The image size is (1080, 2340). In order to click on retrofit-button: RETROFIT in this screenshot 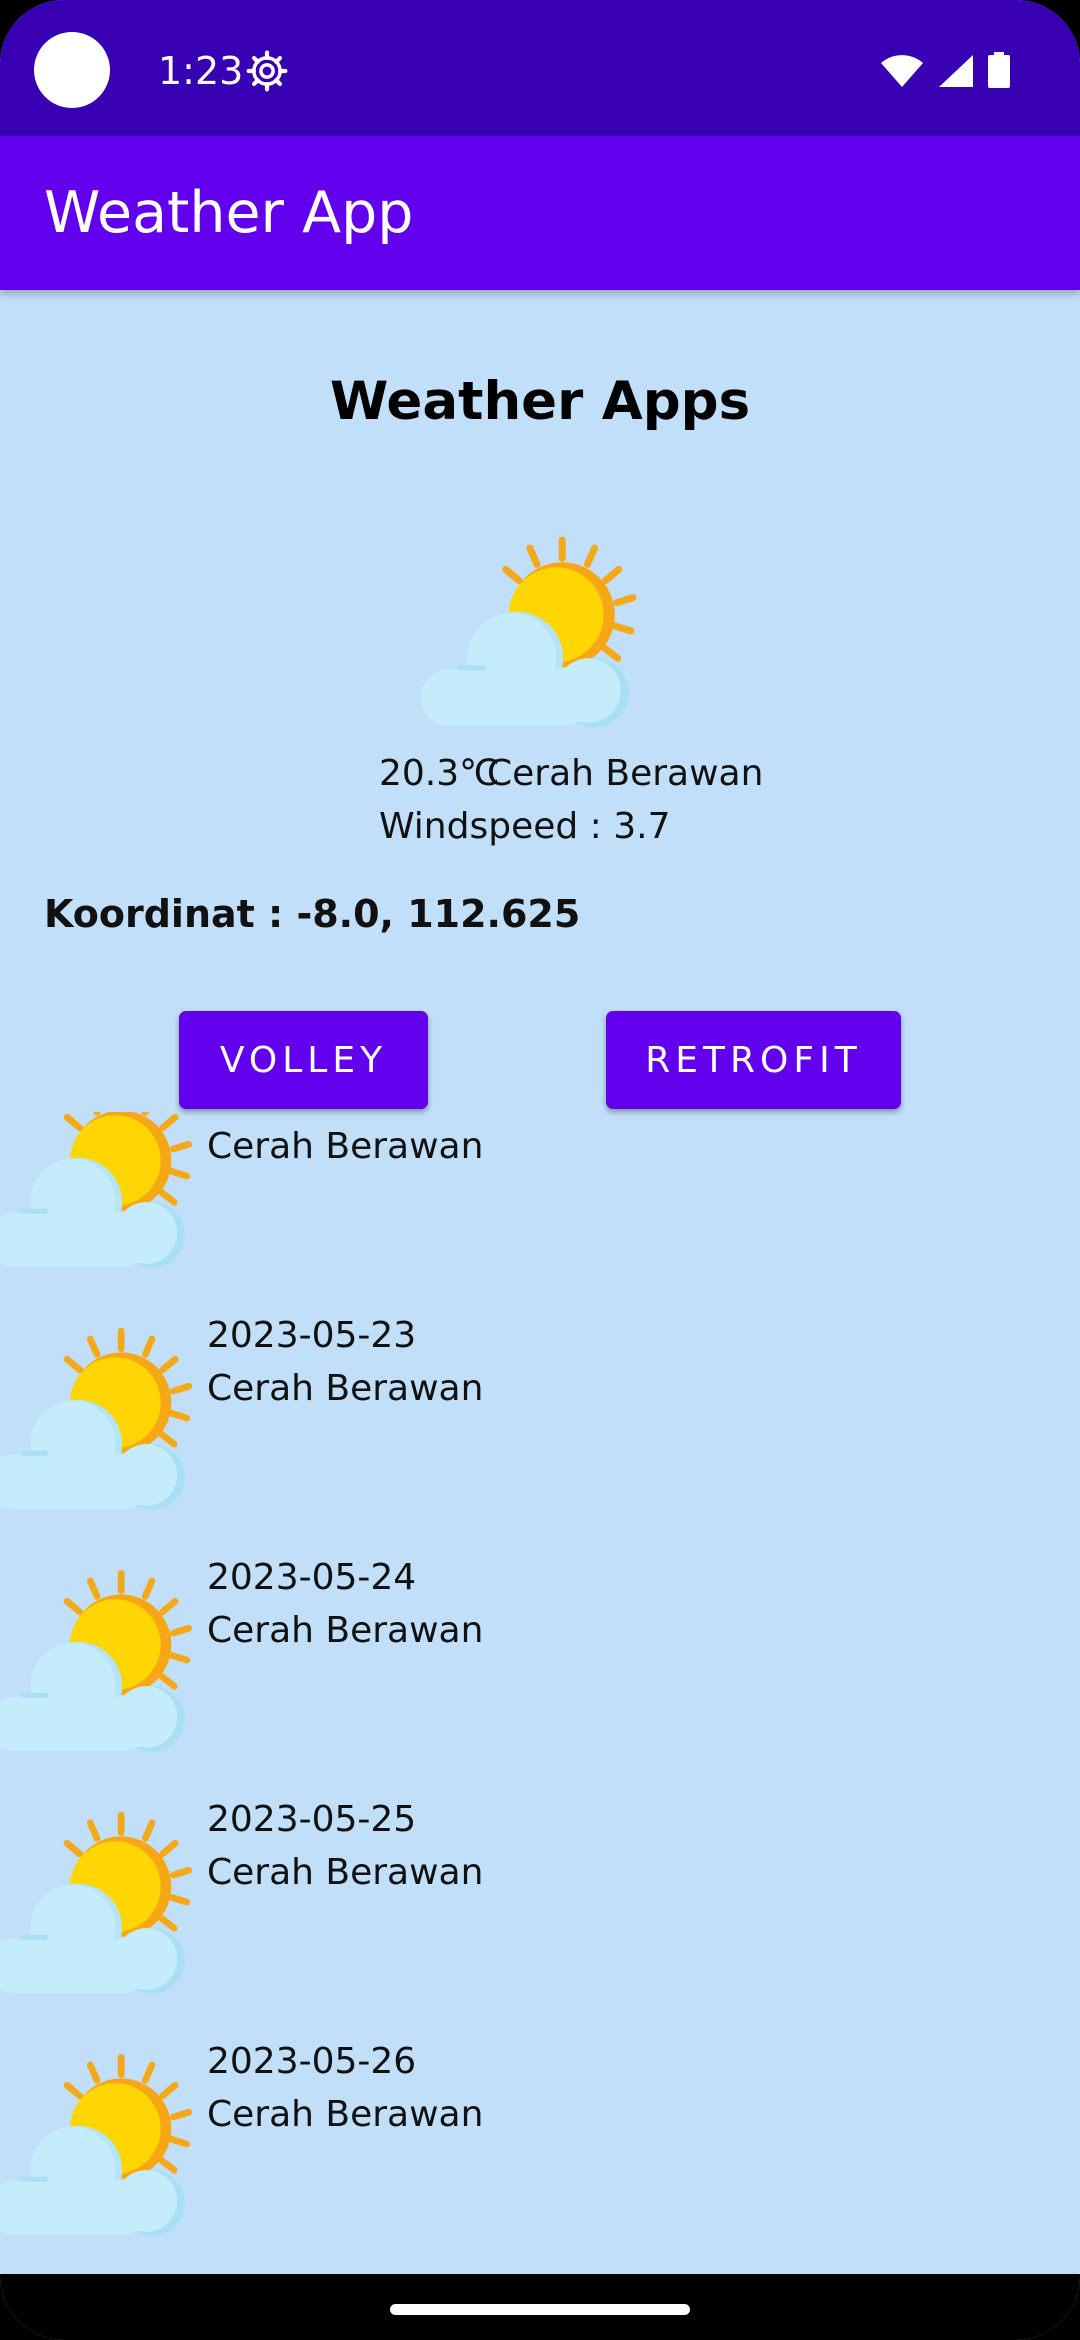, I will do `click(753, 1060)`.